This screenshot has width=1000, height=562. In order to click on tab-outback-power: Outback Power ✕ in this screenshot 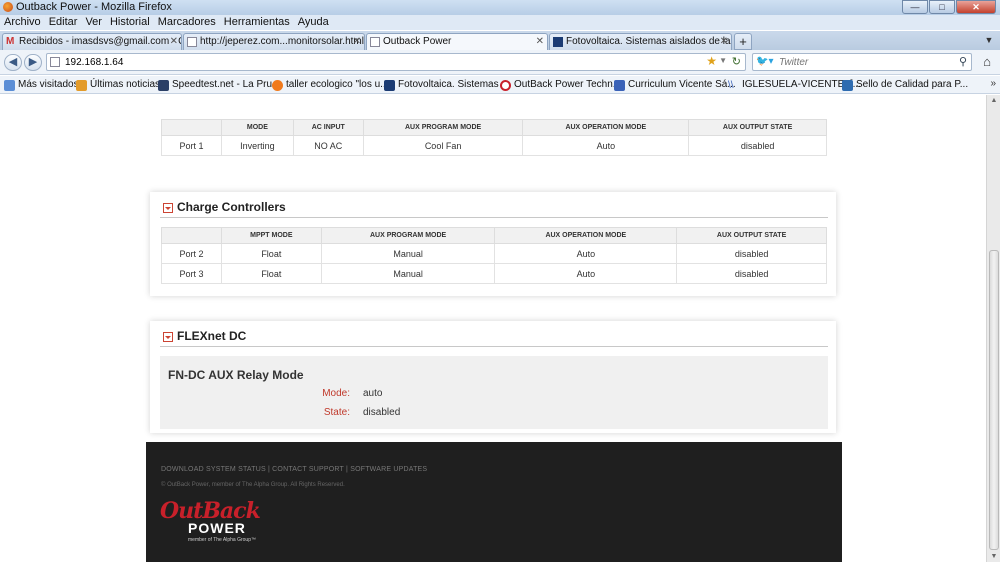, I will do `click(457, 41)`.